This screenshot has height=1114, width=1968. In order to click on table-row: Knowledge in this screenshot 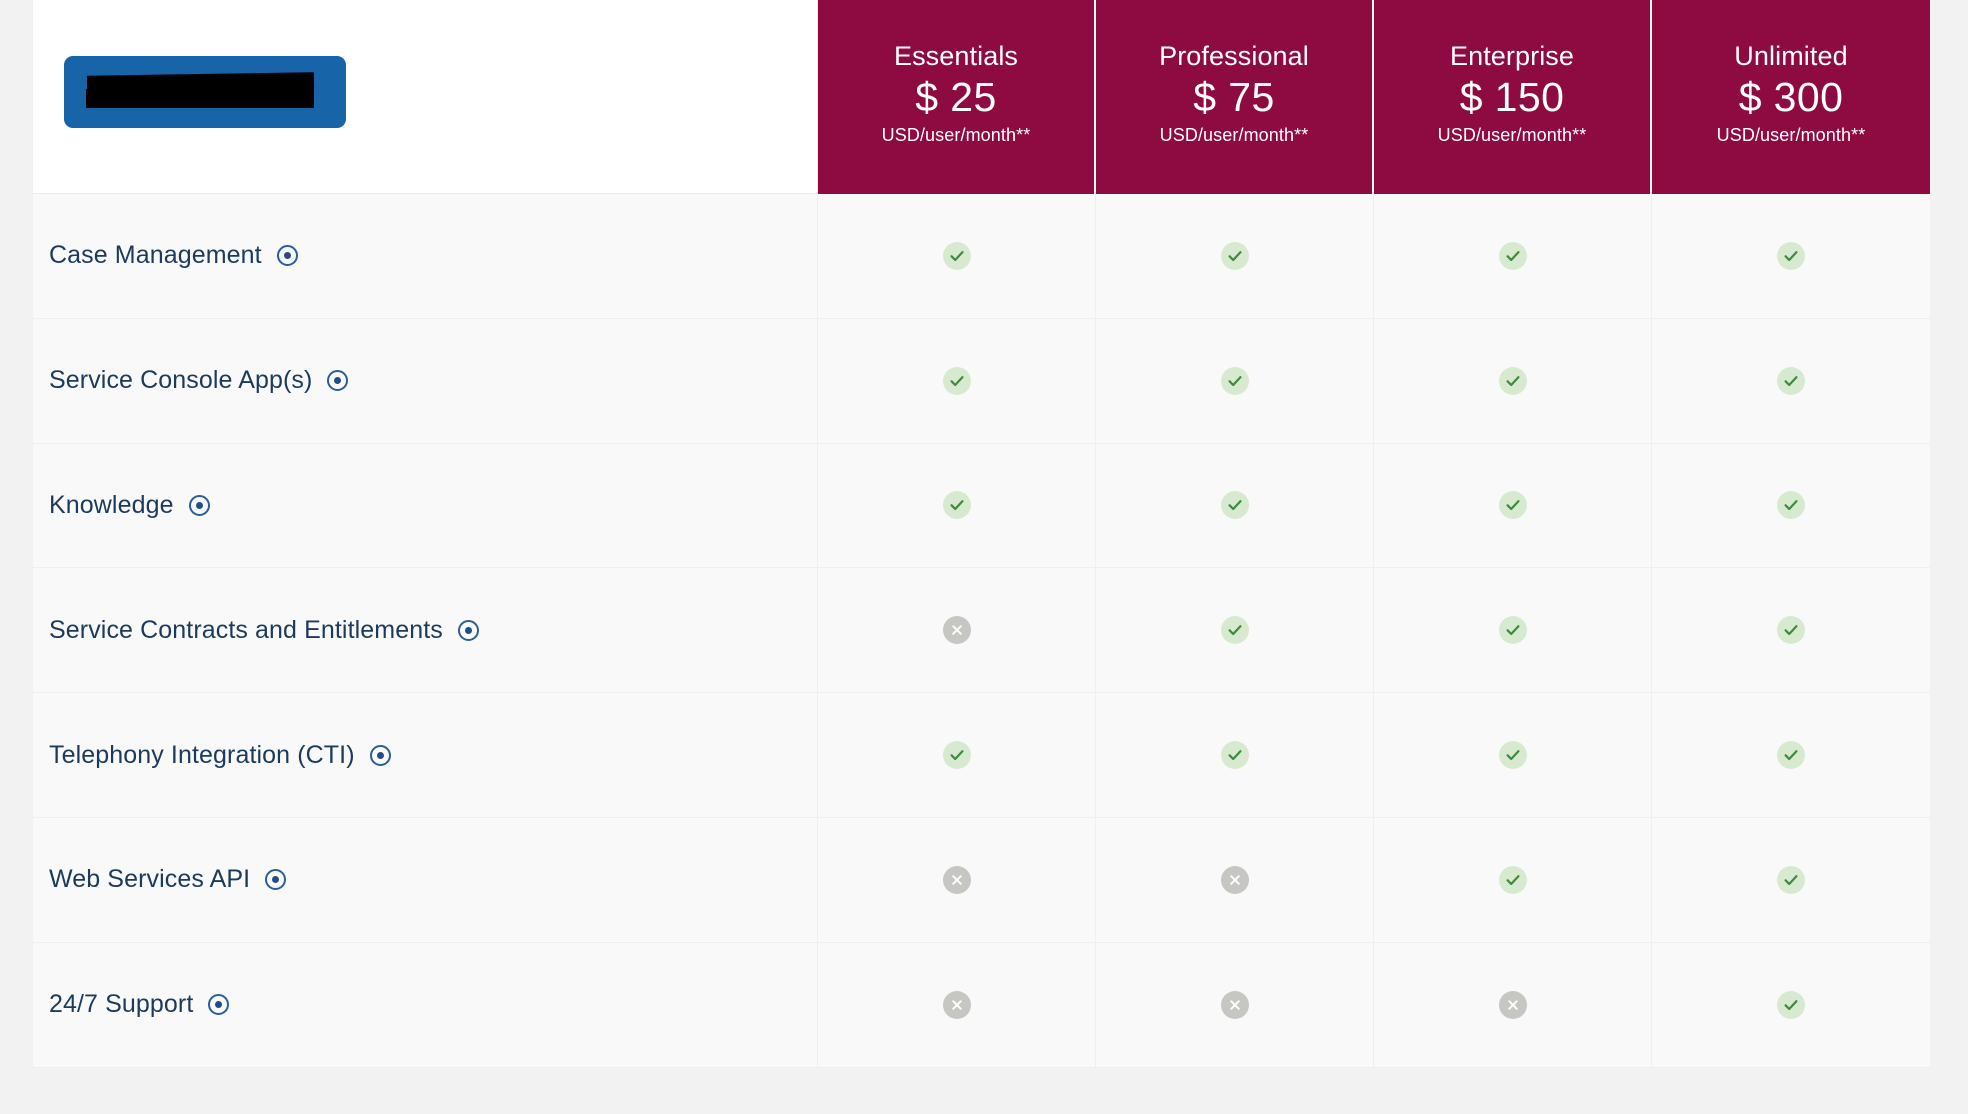, I will do `click(981, 506)`.